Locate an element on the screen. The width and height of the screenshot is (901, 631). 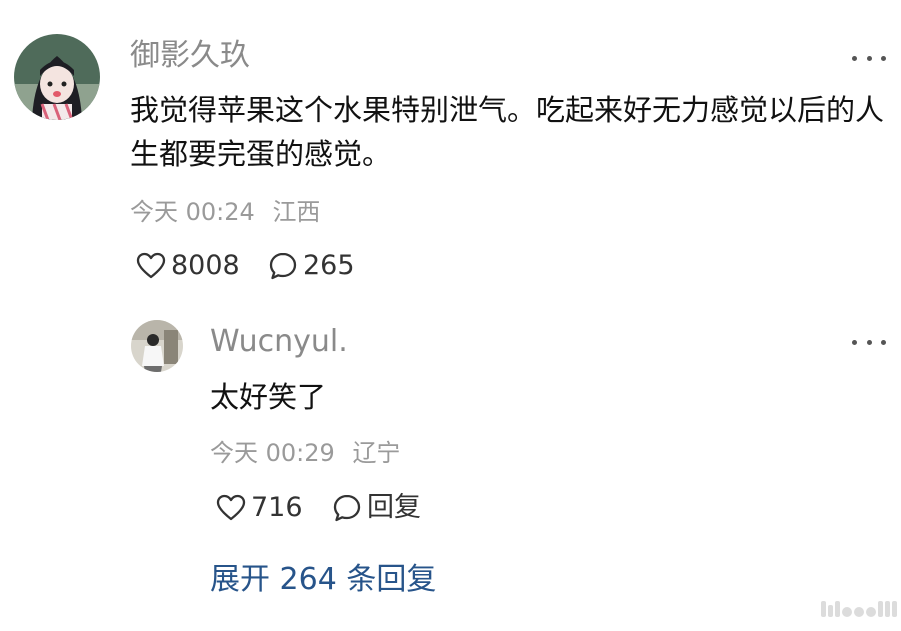
replier-username: Wucnyul. is located at coordinates (279, 342).